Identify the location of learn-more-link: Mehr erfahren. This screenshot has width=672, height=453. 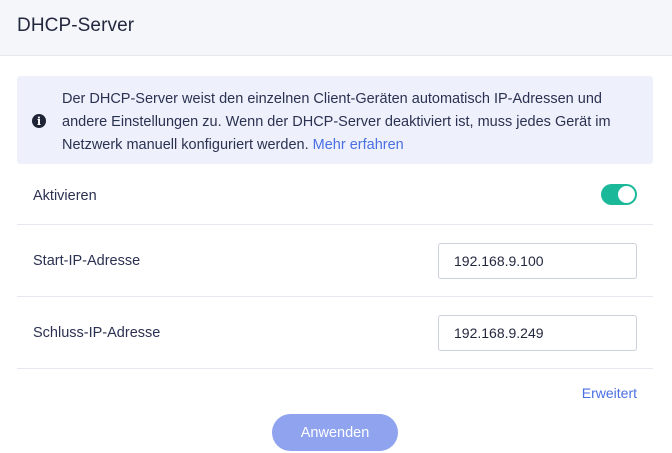
(358, 145).